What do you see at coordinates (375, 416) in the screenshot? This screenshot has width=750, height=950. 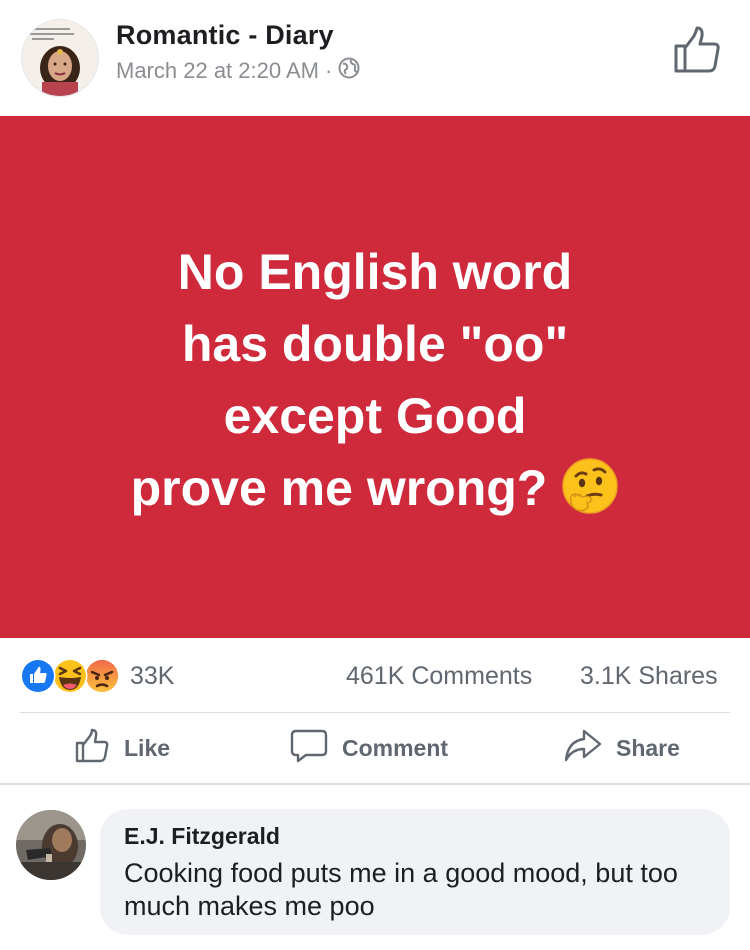 I see `post-text-line: except Good` at bounding box center [375, 416].